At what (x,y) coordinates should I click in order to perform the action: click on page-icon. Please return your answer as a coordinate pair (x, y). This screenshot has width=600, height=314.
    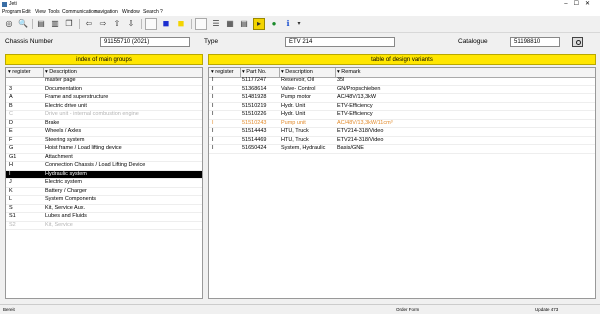
    Looking at the image, I should click on (201, 24).